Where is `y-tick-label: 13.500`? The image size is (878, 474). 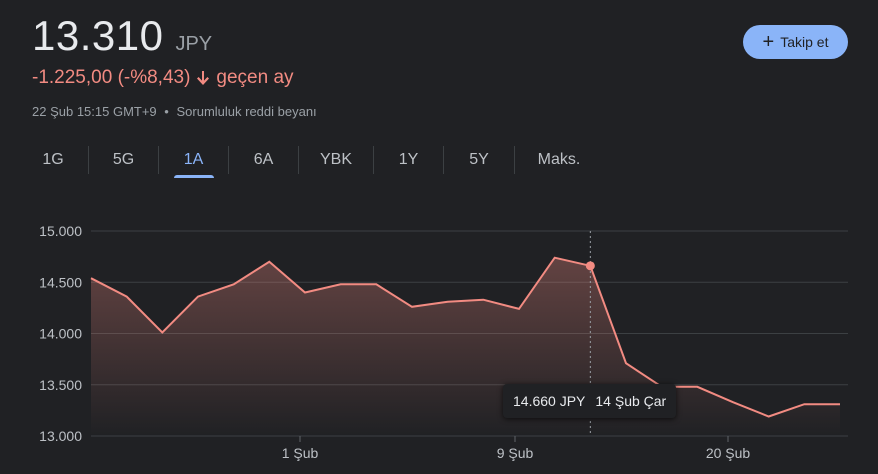 y-tick-label: 13.500 is located at coordinates (60, 385).